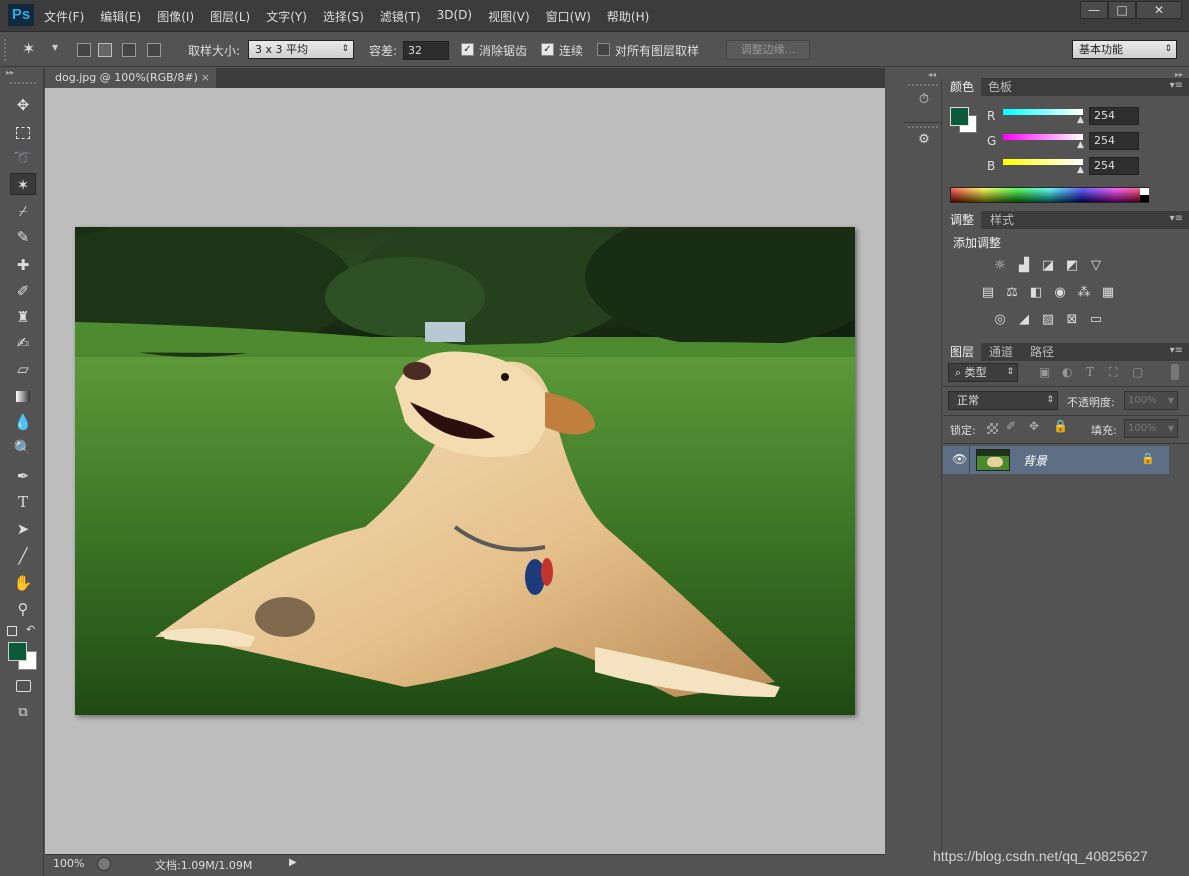 Image resolution: width=1189 pixels, height=876 pixels. Describe the element at coordinates (23, 685) in the screenshot. I see `quick-mask-icon` at that location.